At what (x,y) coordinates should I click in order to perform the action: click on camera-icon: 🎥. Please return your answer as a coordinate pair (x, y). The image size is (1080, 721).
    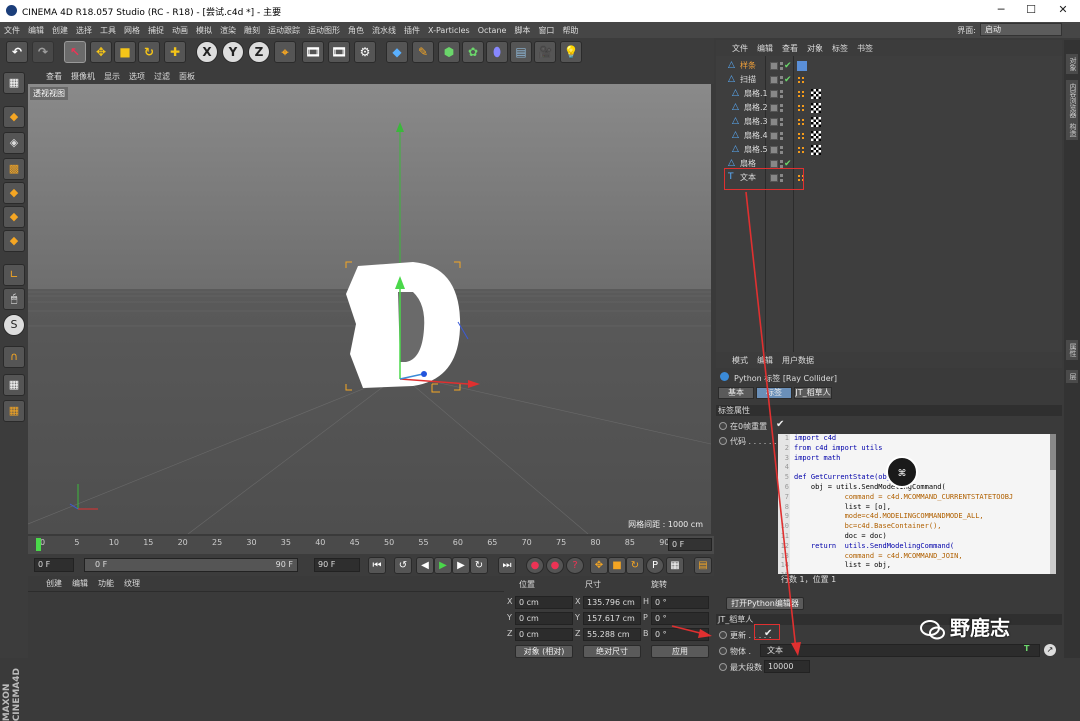
    Looking at the image, I should click on (545, 52).